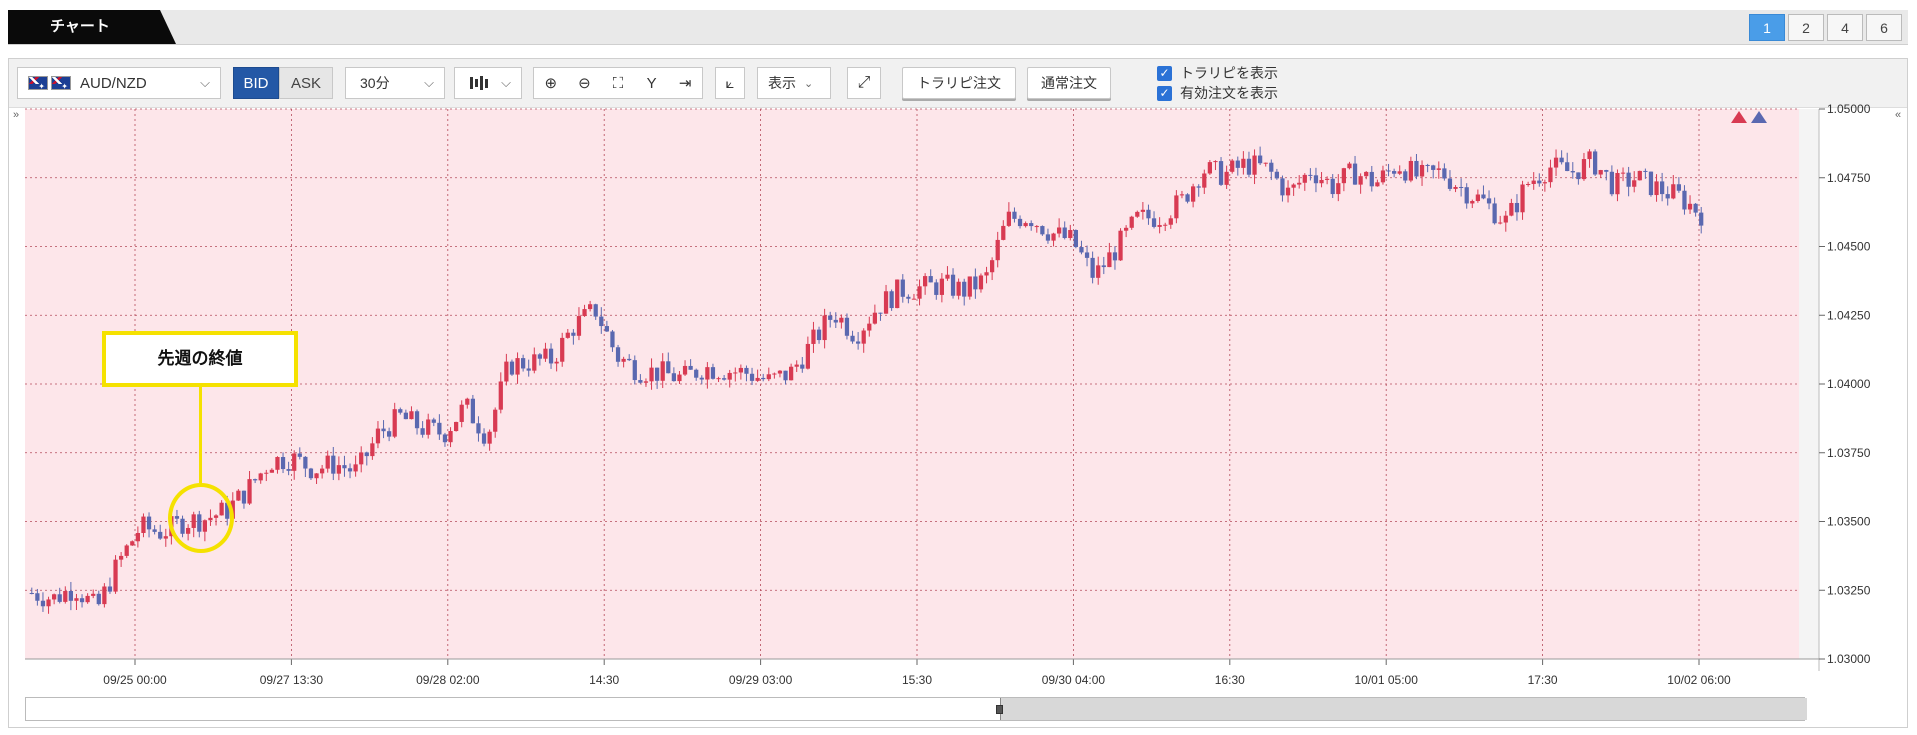 The width and height of the screenshot is (1917, 735). Describe the element at coordinates (92, 27) in the screenshot. I see `chart-tab: チャート` at that location.